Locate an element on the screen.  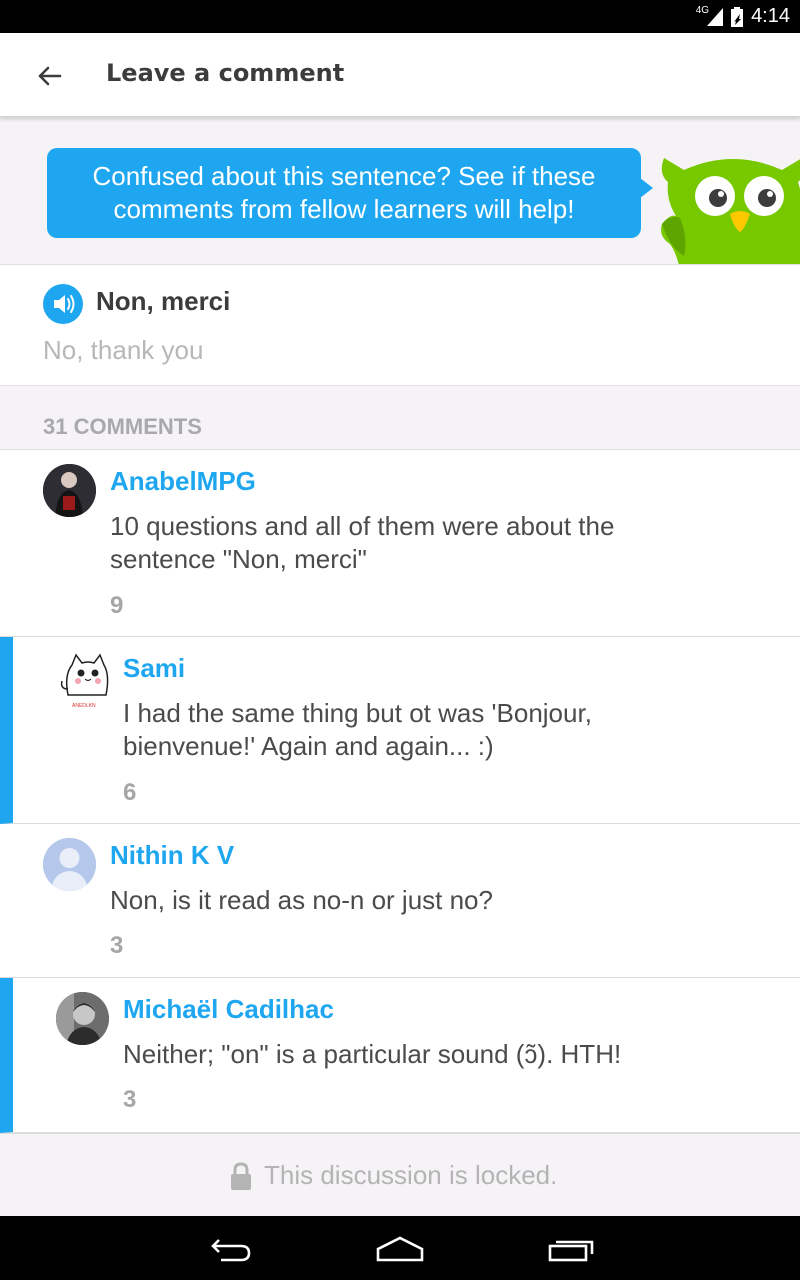
comment-author: Michaël Cadilhac is located at coordinates (228, 1009).